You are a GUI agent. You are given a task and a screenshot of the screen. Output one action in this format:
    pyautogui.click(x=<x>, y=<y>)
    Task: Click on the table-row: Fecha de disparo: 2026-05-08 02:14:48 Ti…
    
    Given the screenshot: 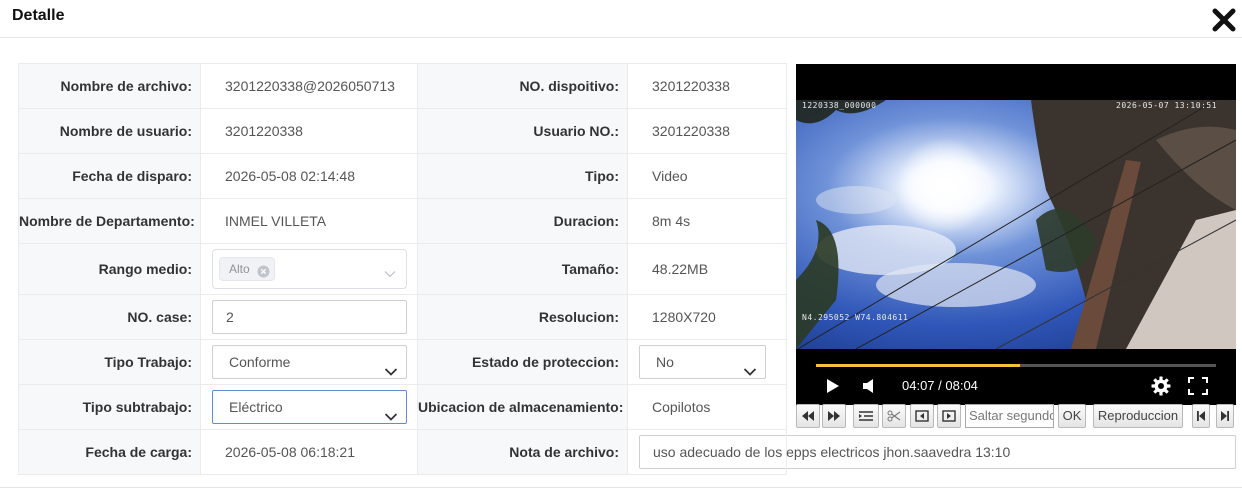 What is the action you would take?
    pyautogui.click(x=402, y=176)
    